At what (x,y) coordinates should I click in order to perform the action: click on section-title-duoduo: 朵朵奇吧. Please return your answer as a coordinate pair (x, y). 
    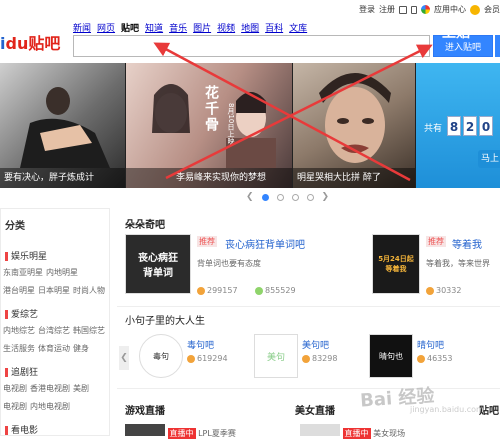
    Looking at the image, I should click on (145, 225).